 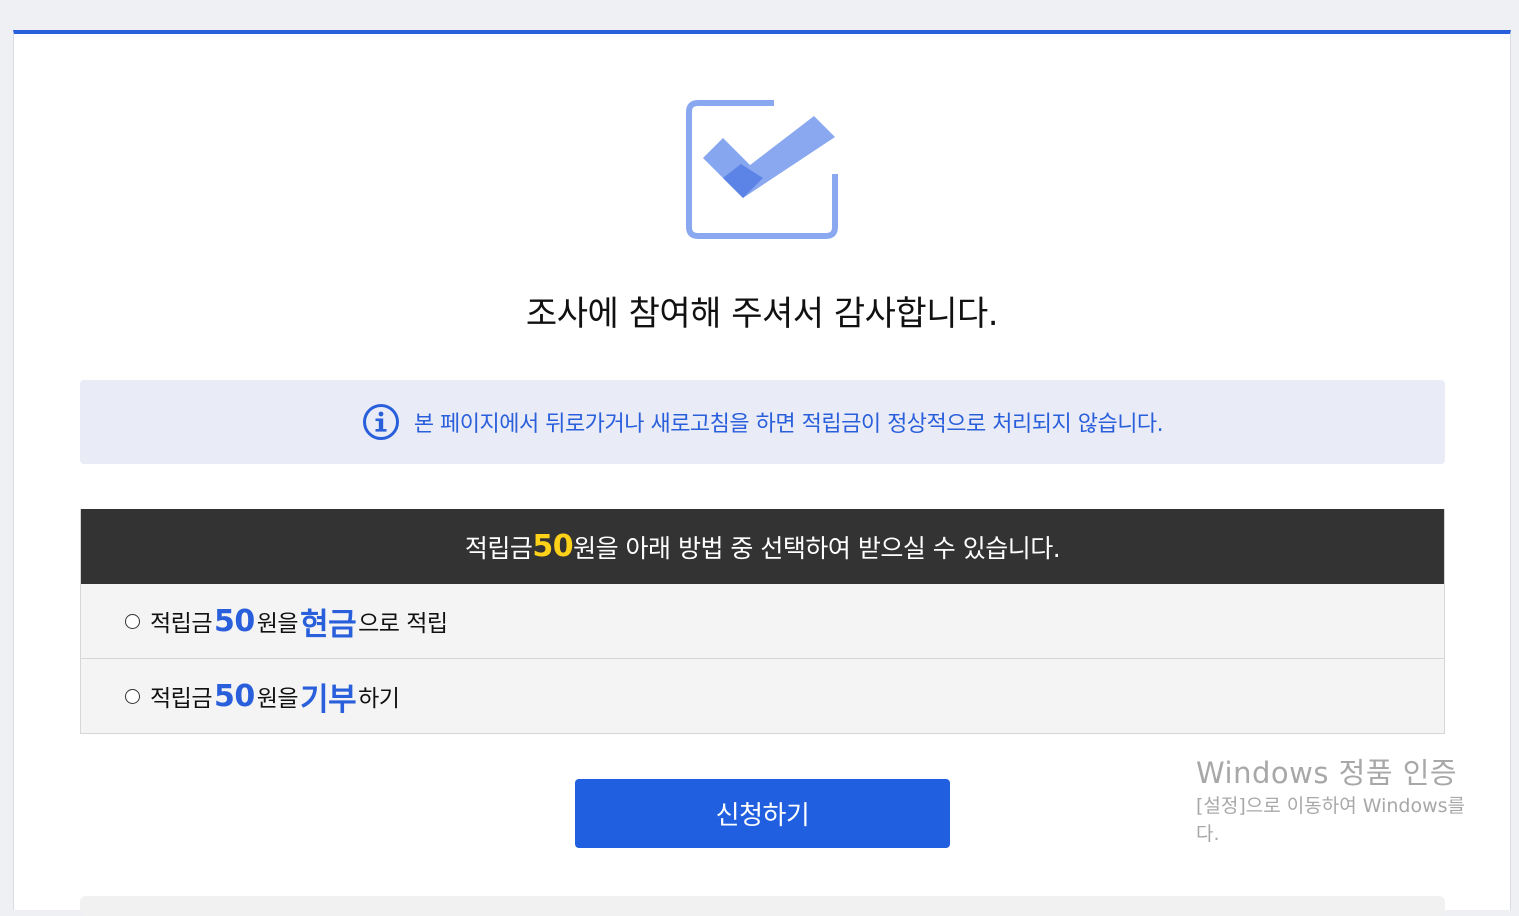 I want to click on radio-donate, so click(x=132, y=696).